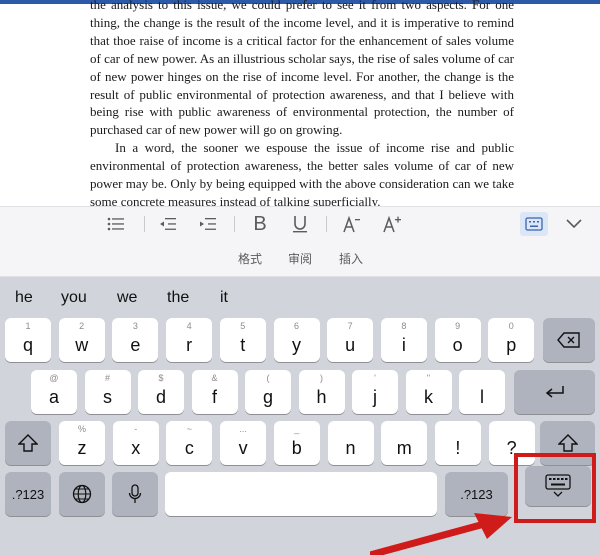 This screenshot has height=555, width=600. I want to click on key-z: % z, so click(82, 443).